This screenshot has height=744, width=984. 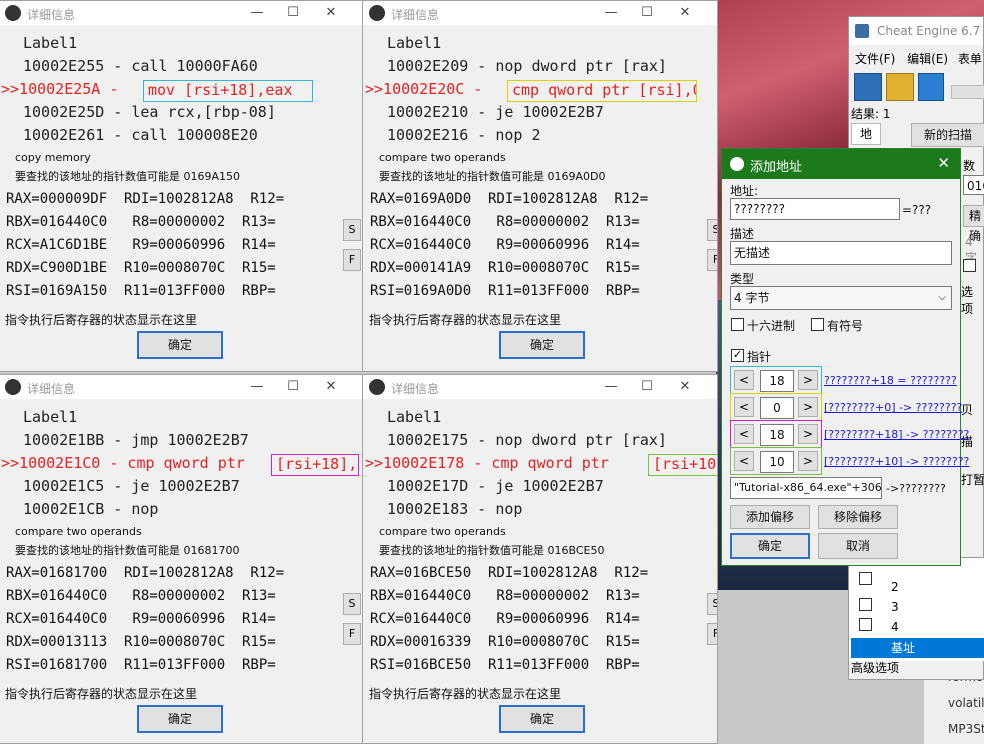 What do you see at coordinates (900, 87) in the screenshot?
I see `open-file-icon` at bounding box center [900, 87].